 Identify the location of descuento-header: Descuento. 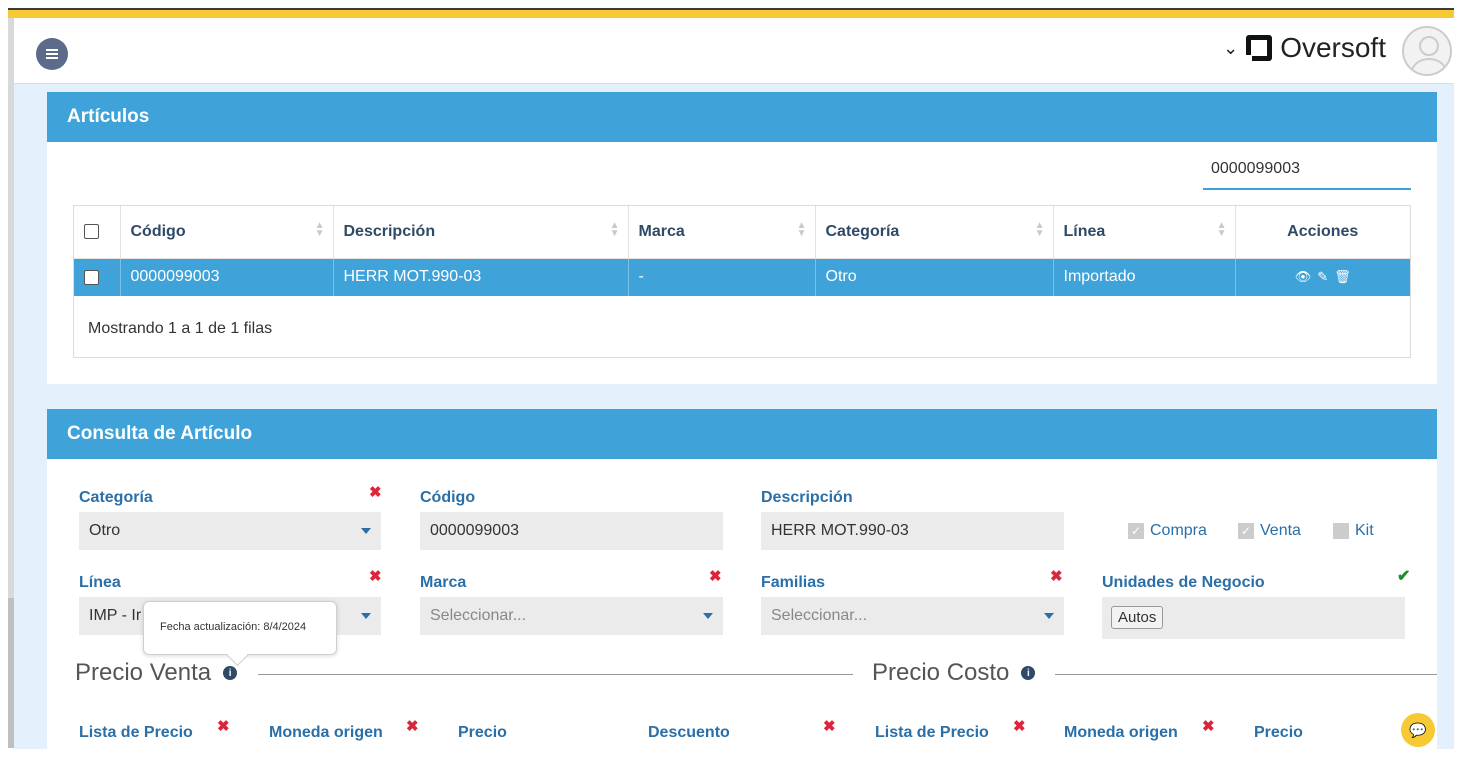
(689, 732).